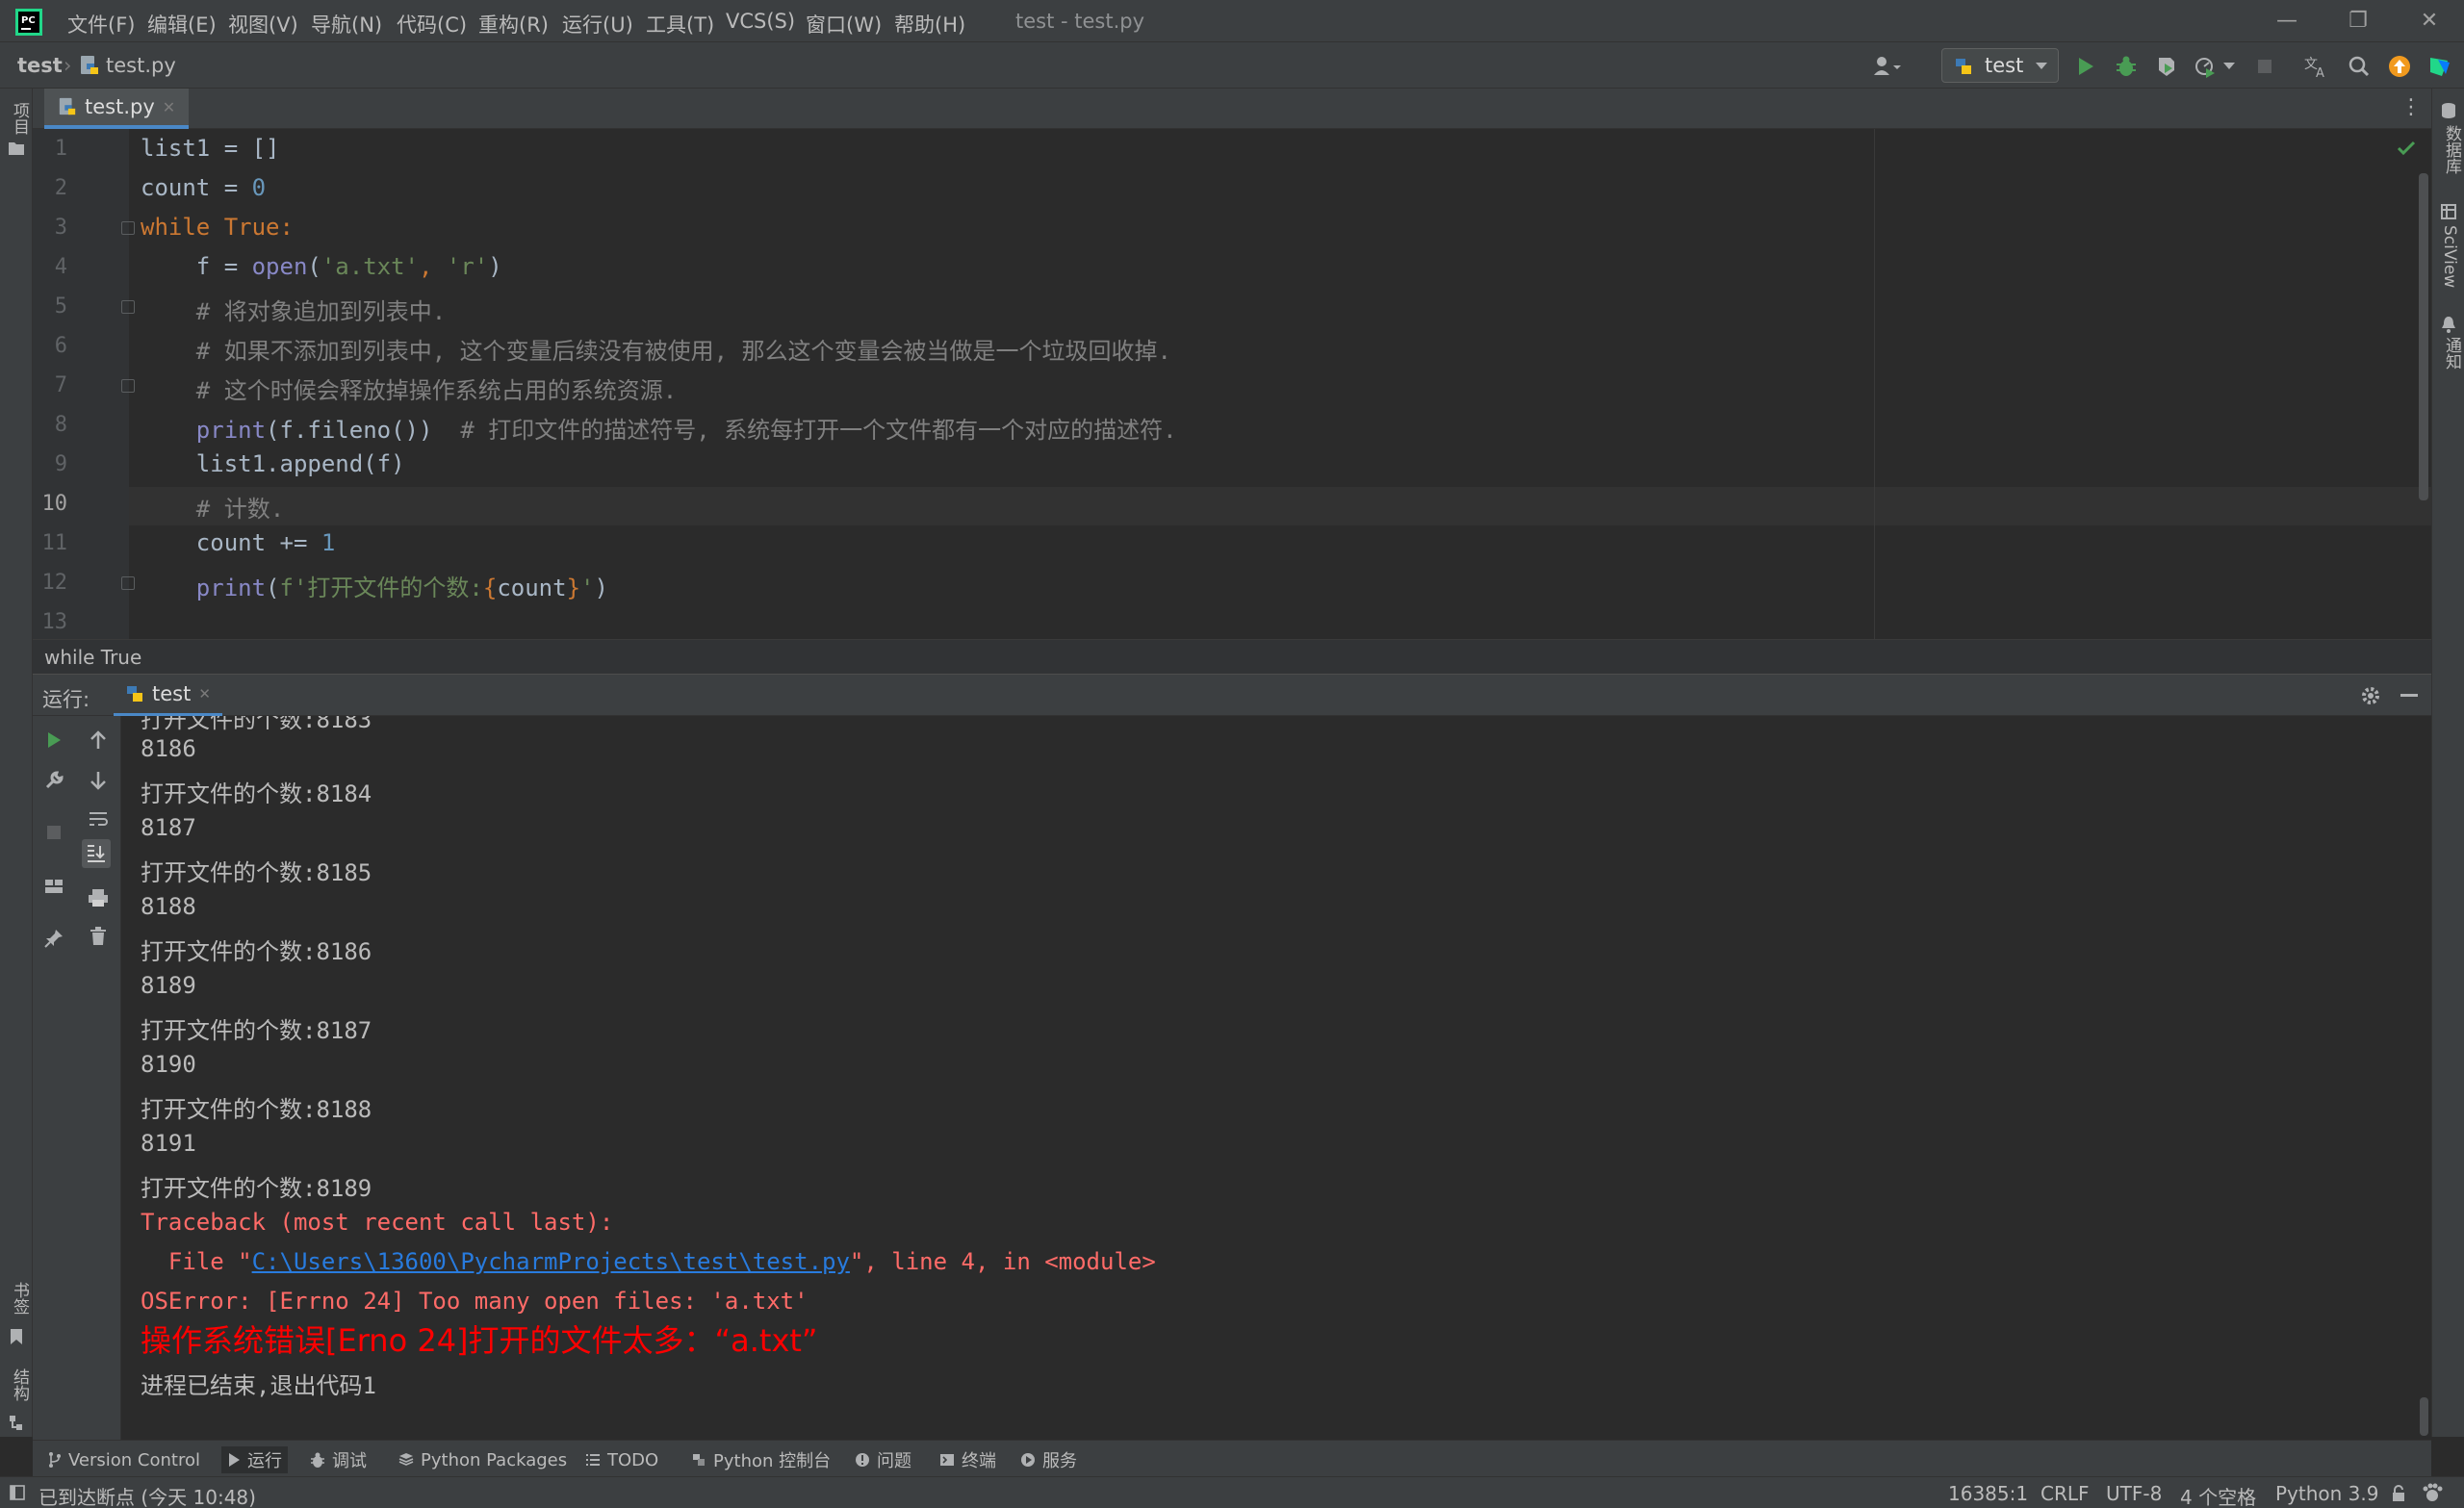 The image size is (2464, 1508). What do you see at coordinates (2448, 211) in the screenshot?
I see `sciview-icon` at bounding box center [2448, 211].